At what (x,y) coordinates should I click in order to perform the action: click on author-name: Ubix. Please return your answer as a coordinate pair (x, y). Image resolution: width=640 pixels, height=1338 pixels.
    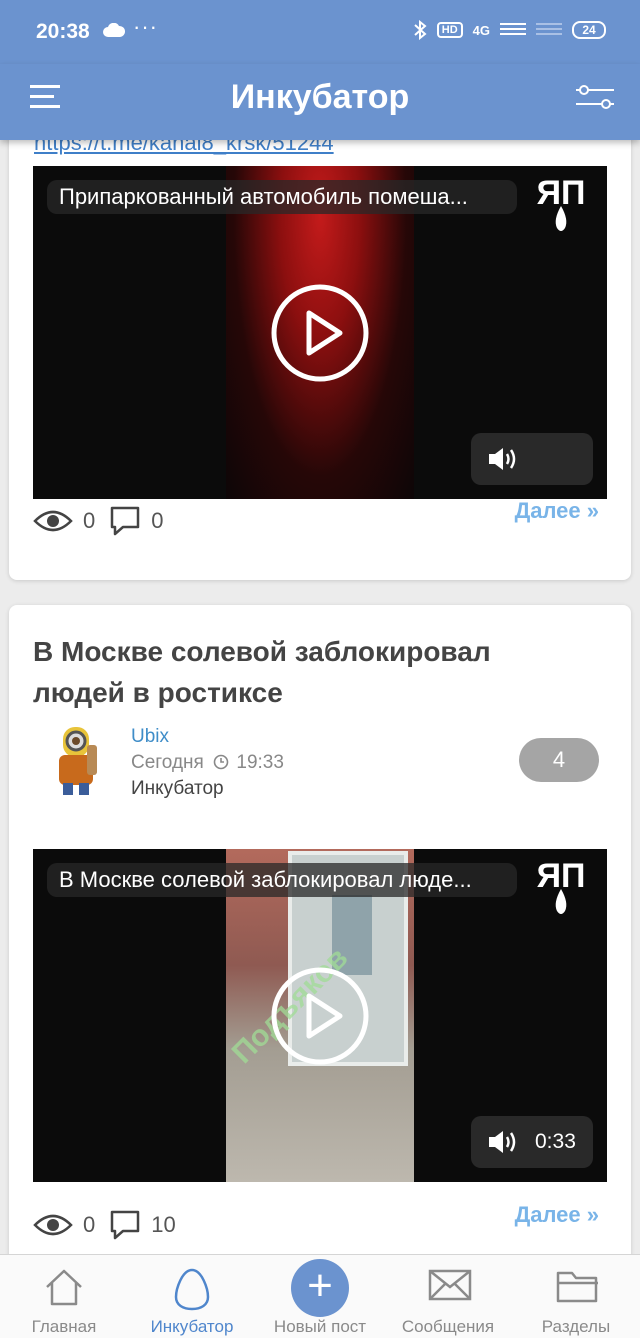
    Looking at the image, I should click on (150, 737).